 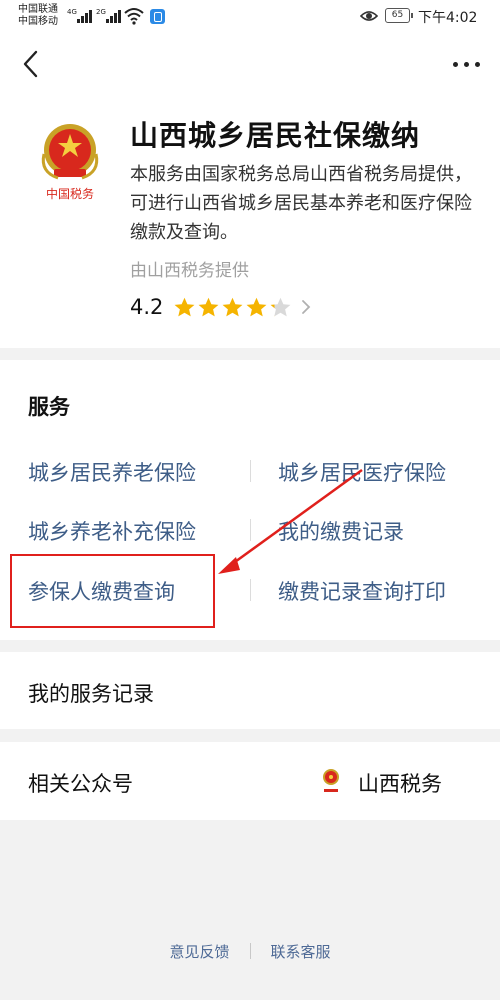 I want to click on carrier-info: 中国联通 中国移动, so click(x=38, y=16).